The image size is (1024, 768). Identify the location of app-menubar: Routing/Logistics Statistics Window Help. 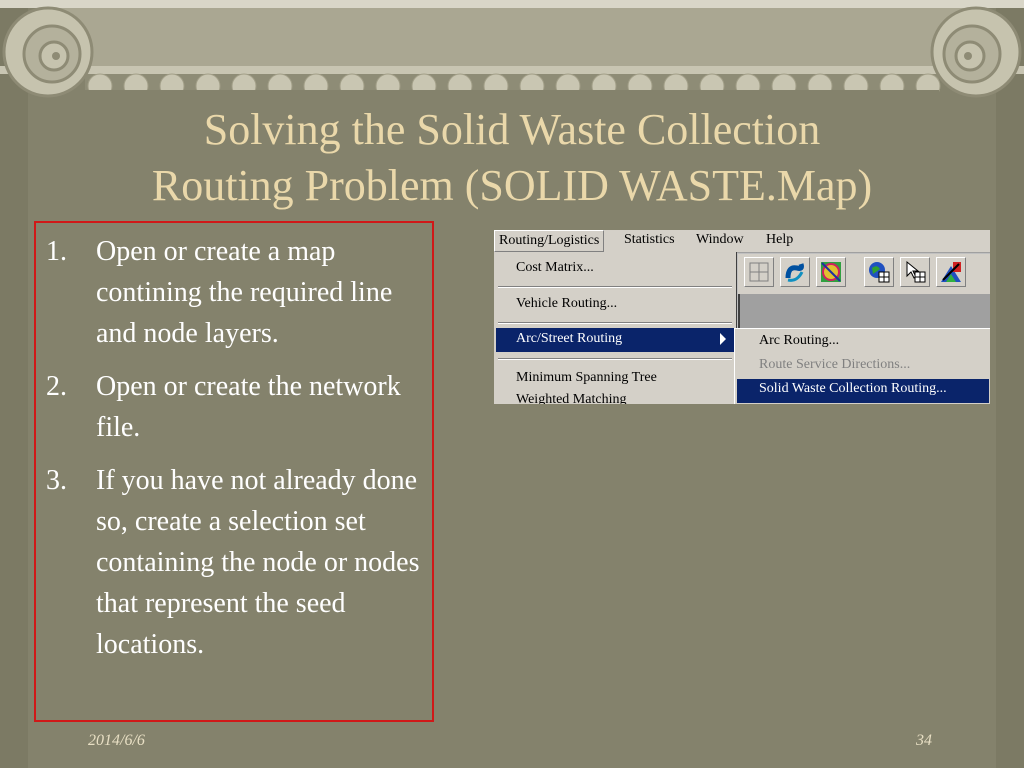
(742, 241).